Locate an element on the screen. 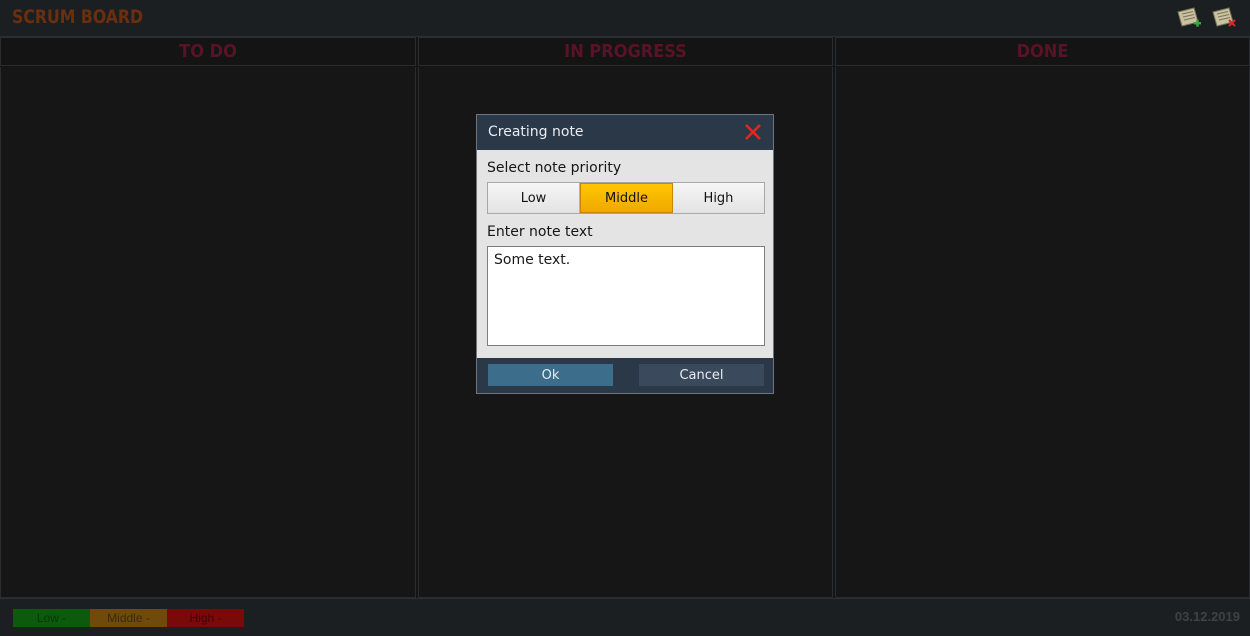 This screenshot has height=636, width=1250. close-button is located at coordinates (753, 132).